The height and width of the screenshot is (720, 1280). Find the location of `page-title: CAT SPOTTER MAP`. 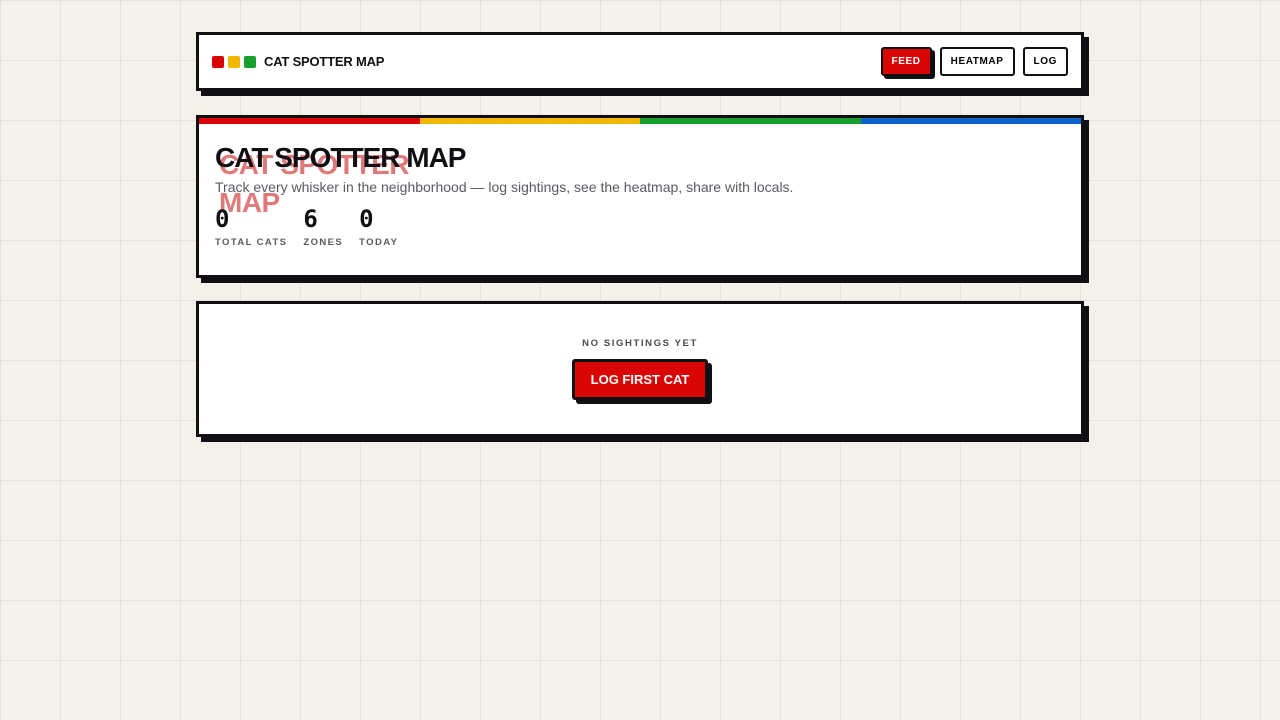

page-title: CAT SPOTTER MAP is located at coordinates (340, 157).